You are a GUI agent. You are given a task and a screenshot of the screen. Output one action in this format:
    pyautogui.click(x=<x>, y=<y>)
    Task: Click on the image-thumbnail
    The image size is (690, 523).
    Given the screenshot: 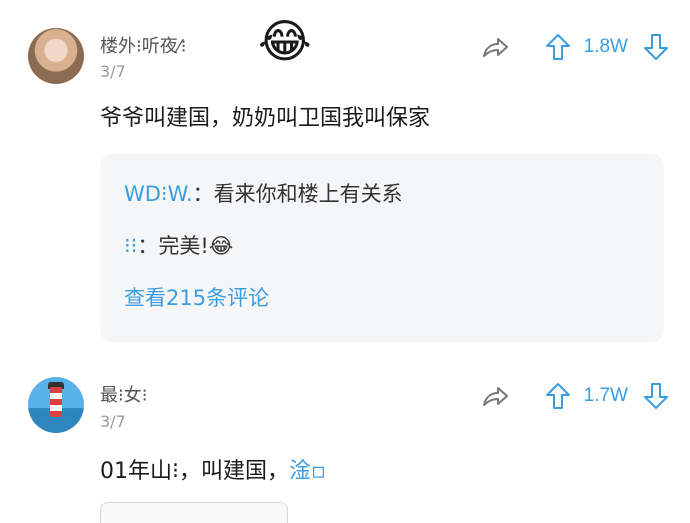 What is the action you would take?
    pyautogui.click(x=194, y=512)
    